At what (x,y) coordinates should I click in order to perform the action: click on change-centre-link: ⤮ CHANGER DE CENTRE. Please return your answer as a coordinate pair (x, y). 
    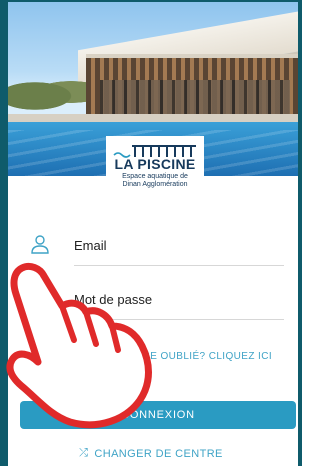
    Looking at the image, I should click on (151, 453).